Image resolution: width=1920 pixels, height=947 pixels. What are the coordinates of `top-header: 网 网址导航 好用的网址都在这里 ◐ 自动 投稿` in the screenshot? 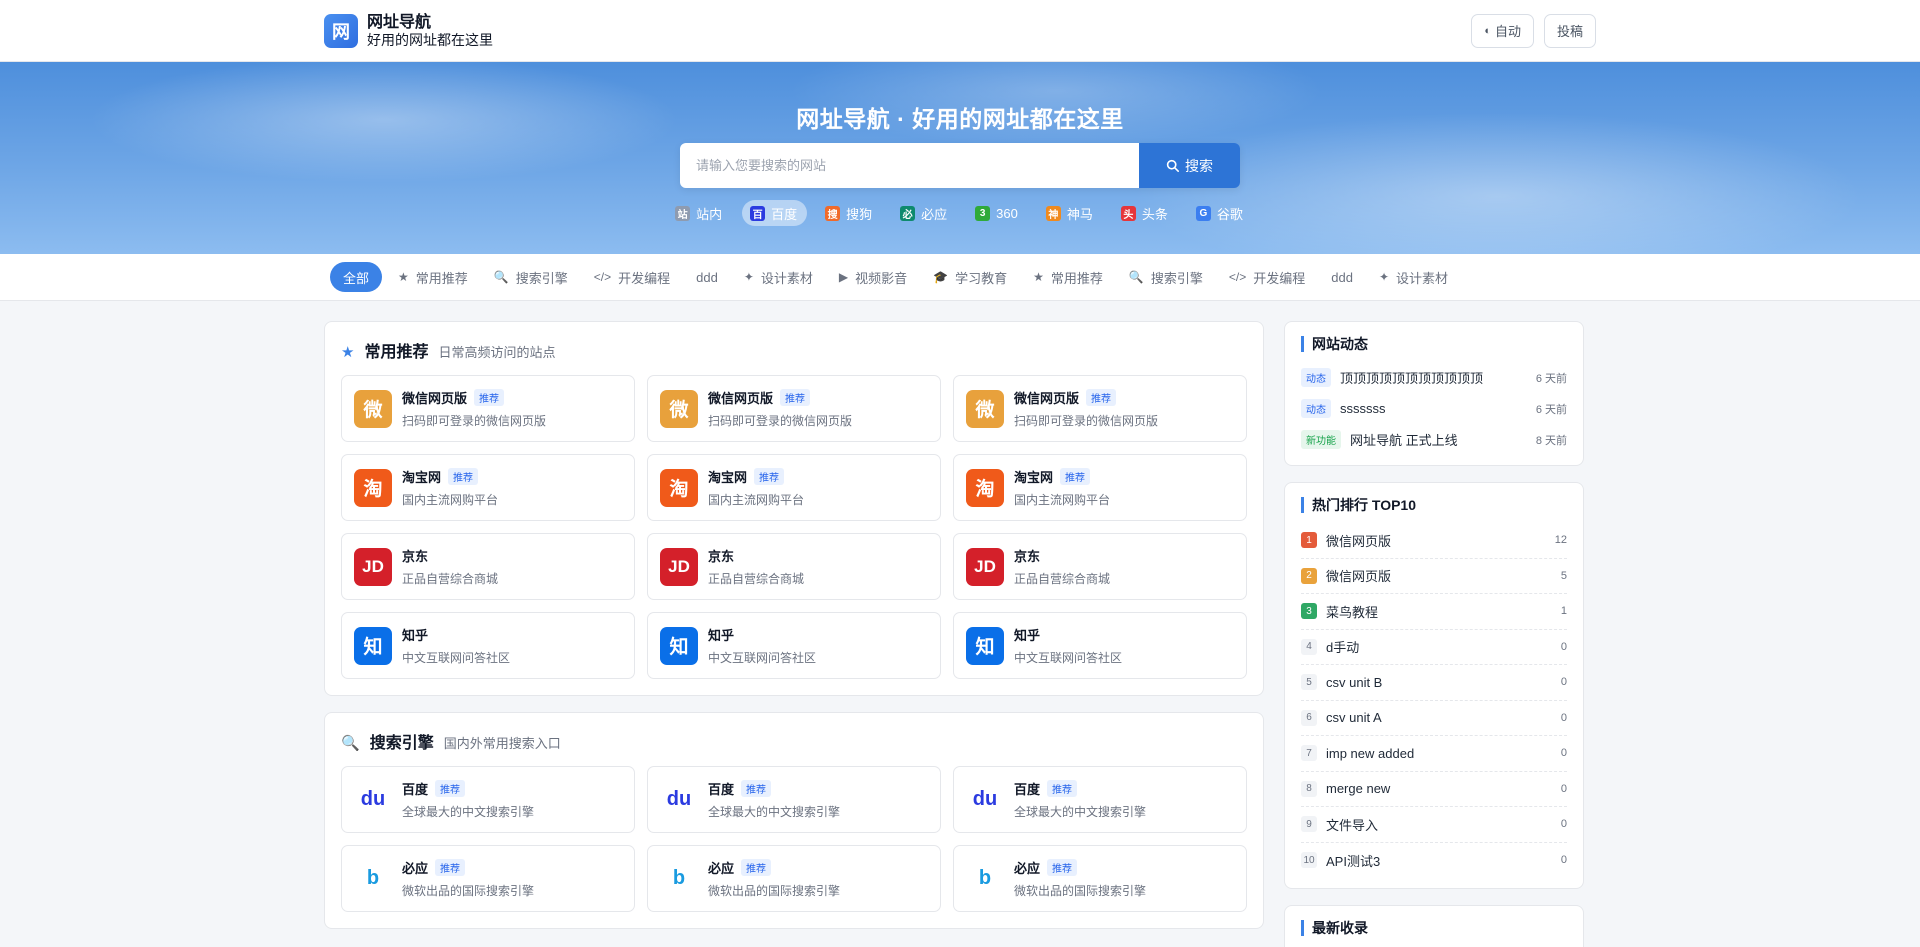 It's located at (960, 31).